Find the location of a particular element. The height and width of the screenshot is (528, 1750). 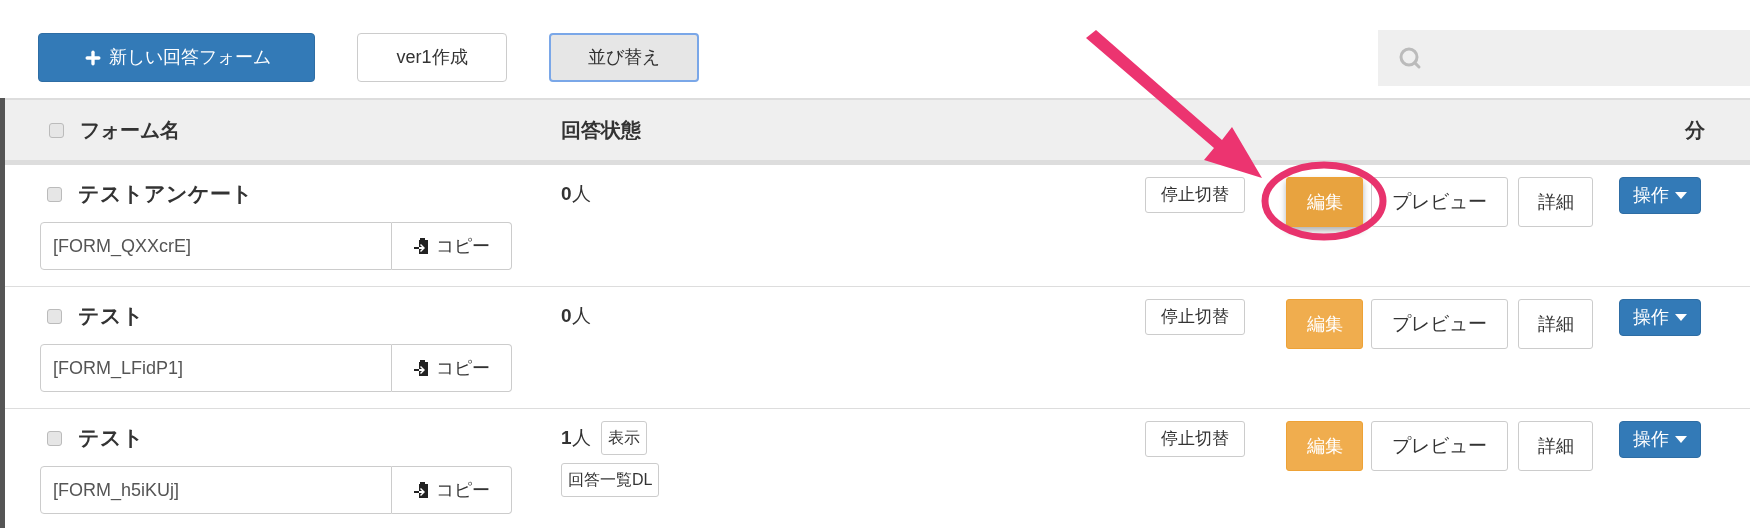

column-header: 回答状態 is located at coordinates (601, 130).